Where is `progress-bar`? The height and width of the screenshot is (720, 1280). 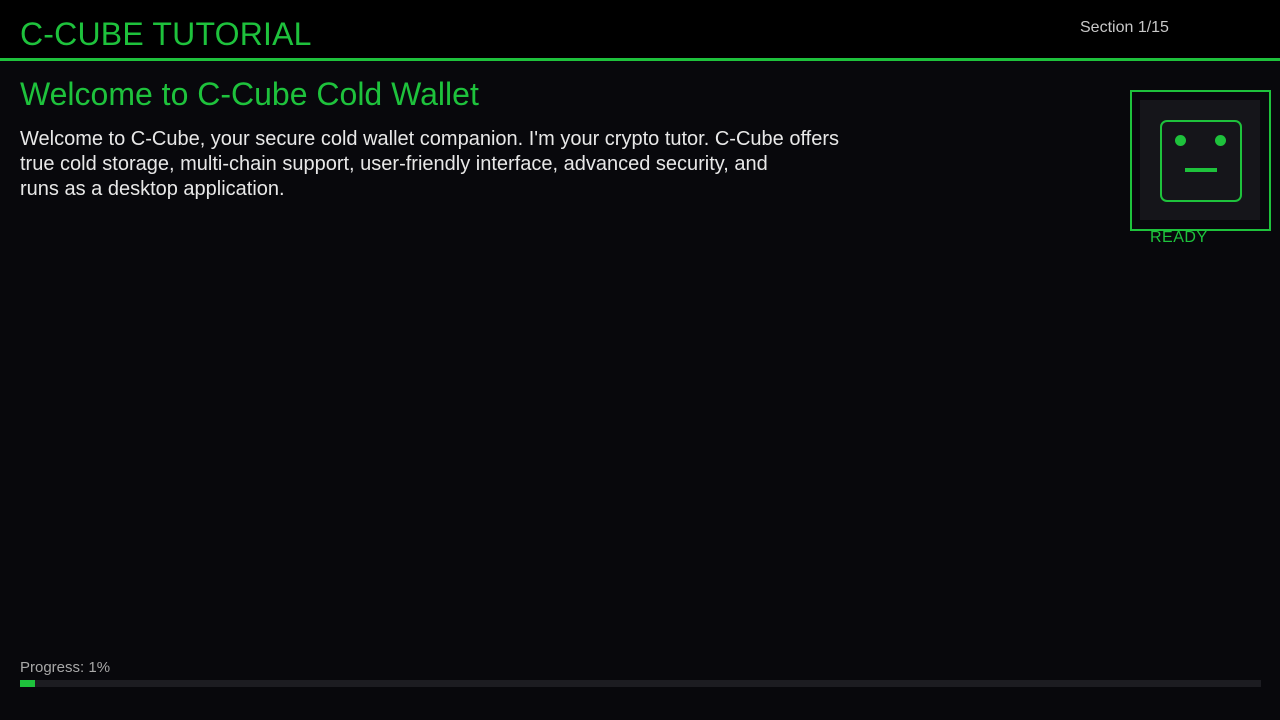 progress-bar is located at coordinates (640, 683).